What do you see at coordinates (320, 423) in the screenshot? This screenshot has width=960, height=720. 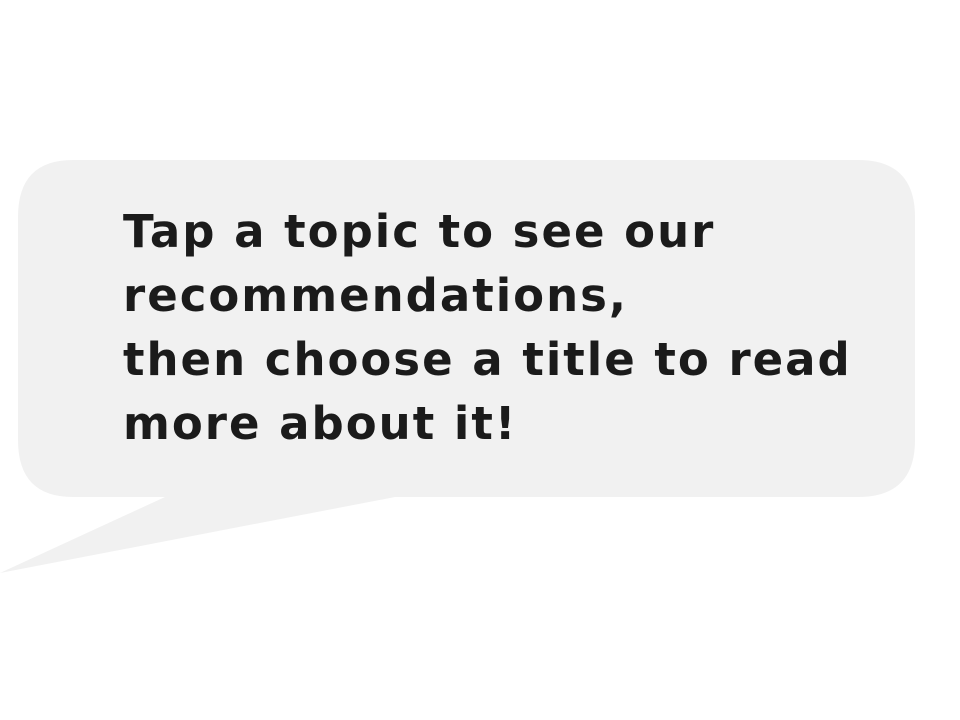 I see `message-line-4: more about it!` at bounding box center [320, 423].